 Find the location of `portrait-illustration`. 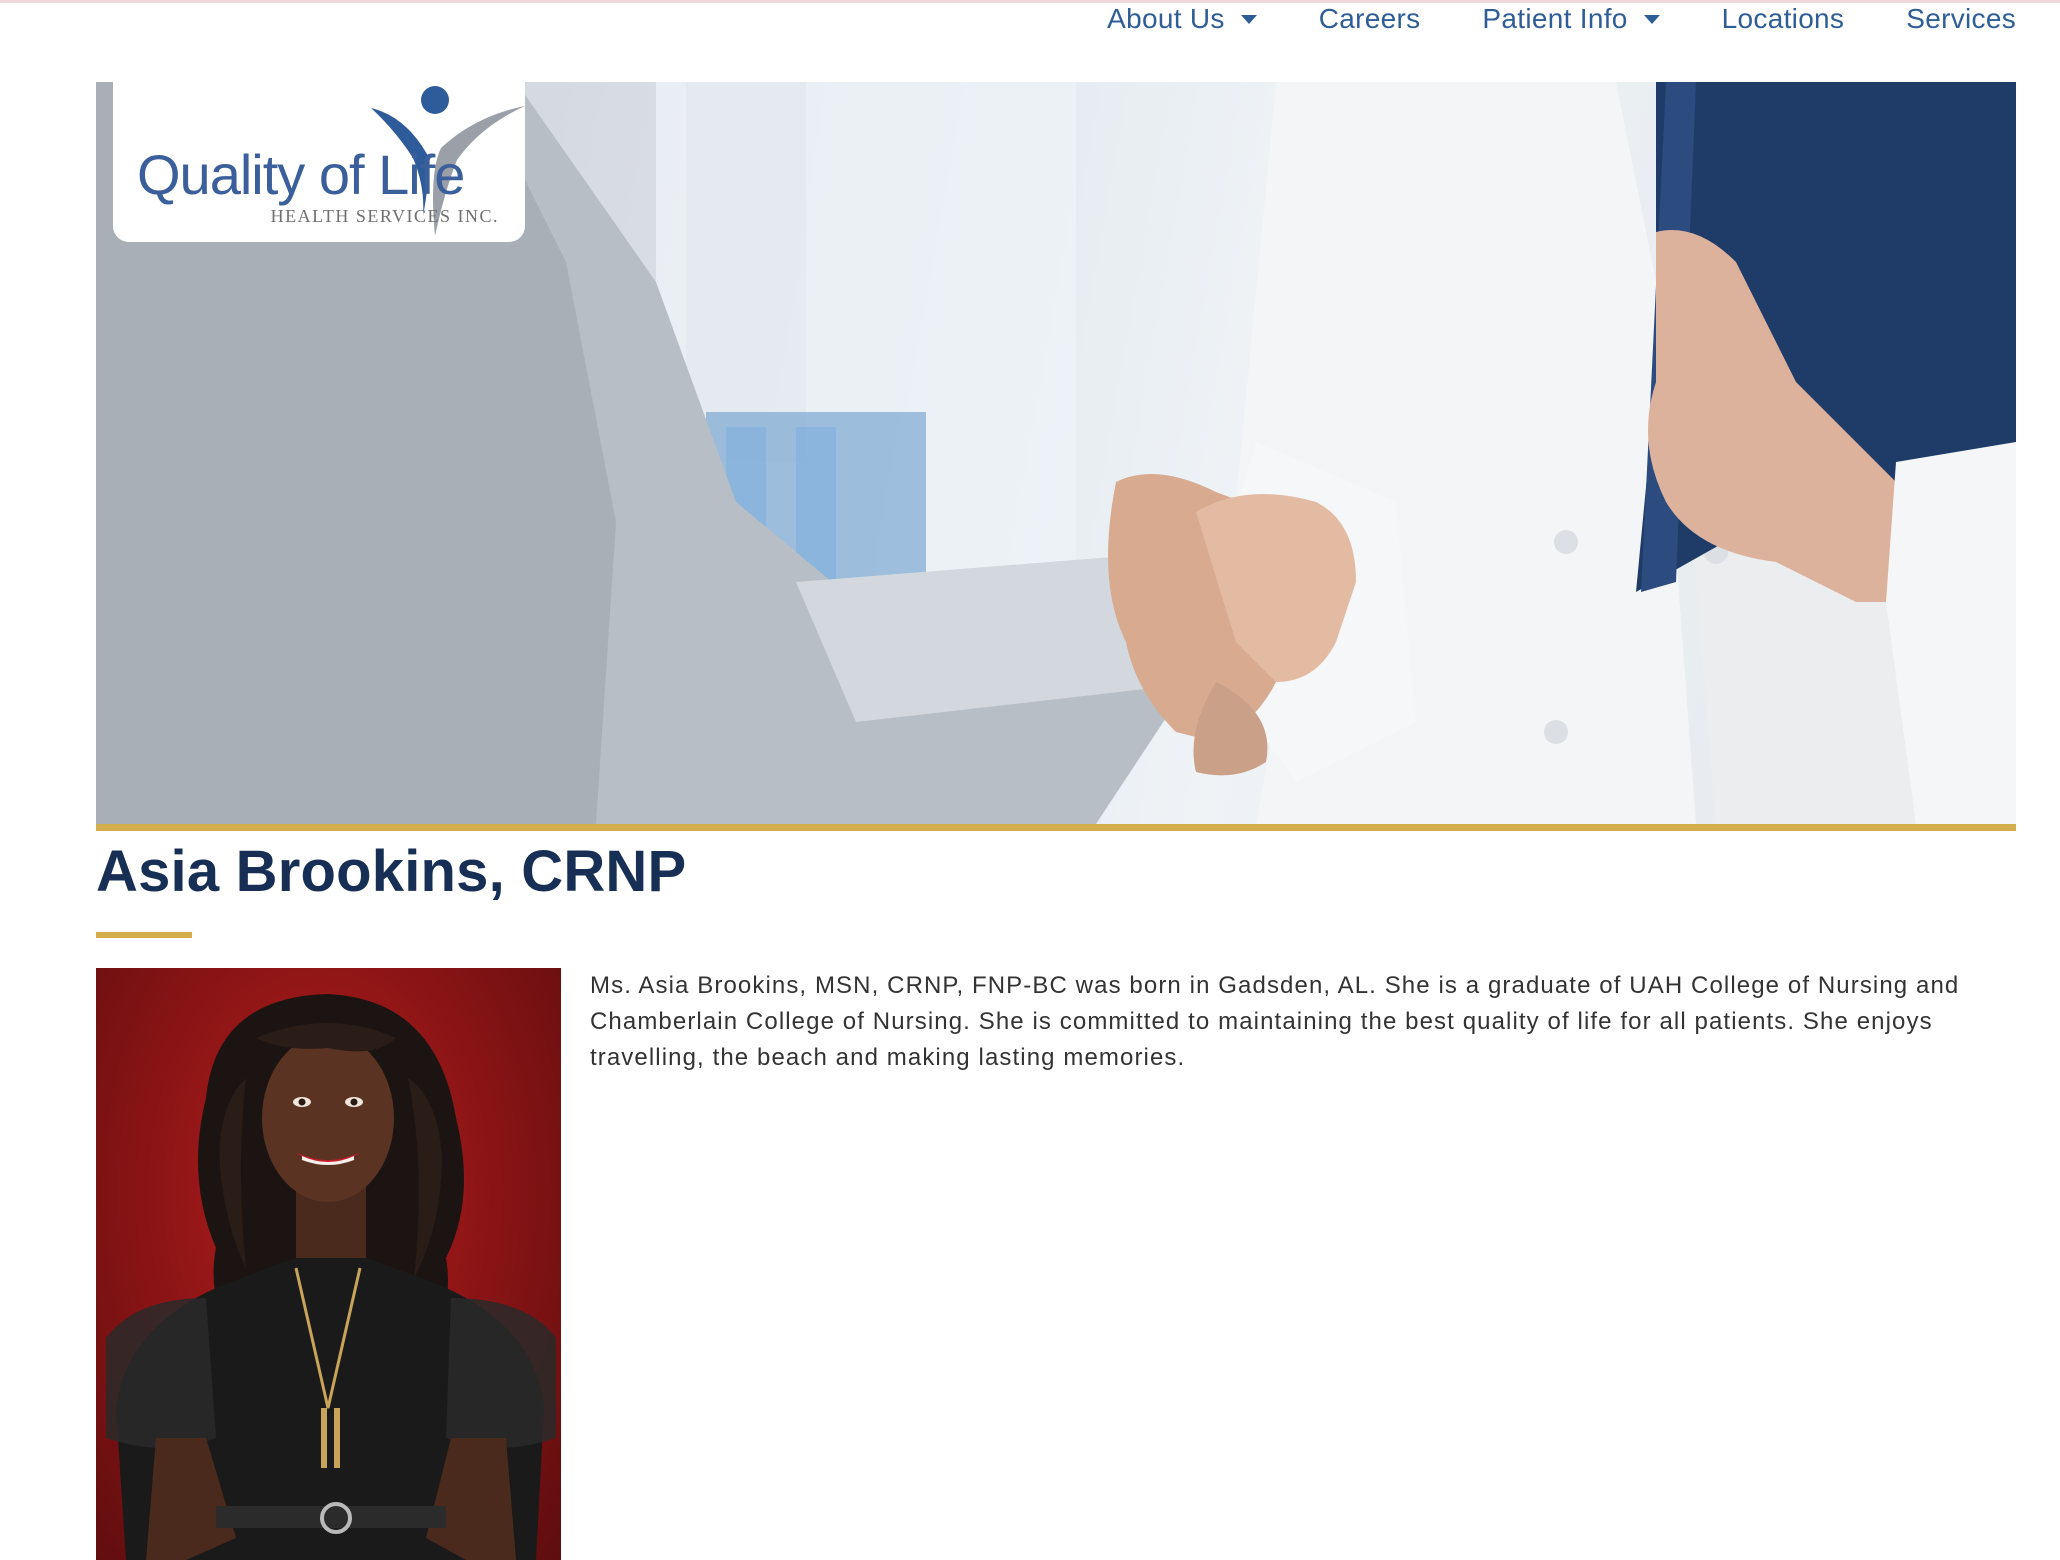

portrait-illustration is located at coordinates (331, 1277).